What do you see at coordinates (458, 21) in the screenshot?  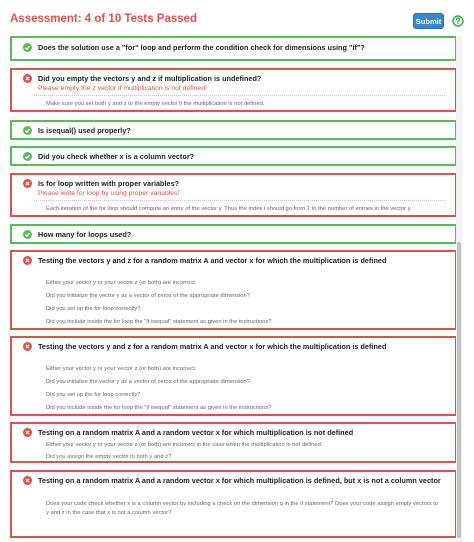 I see `help-icon` at bounding box center [458, 21].